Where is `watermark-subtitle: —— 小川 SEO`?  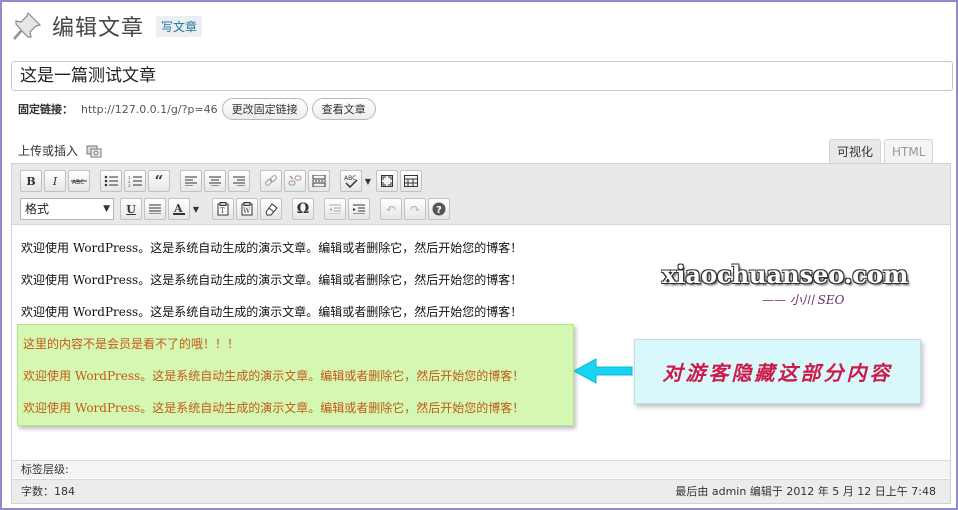 watermark-subtitle: —— 小川 SEO is located at coordinates (803, 300).